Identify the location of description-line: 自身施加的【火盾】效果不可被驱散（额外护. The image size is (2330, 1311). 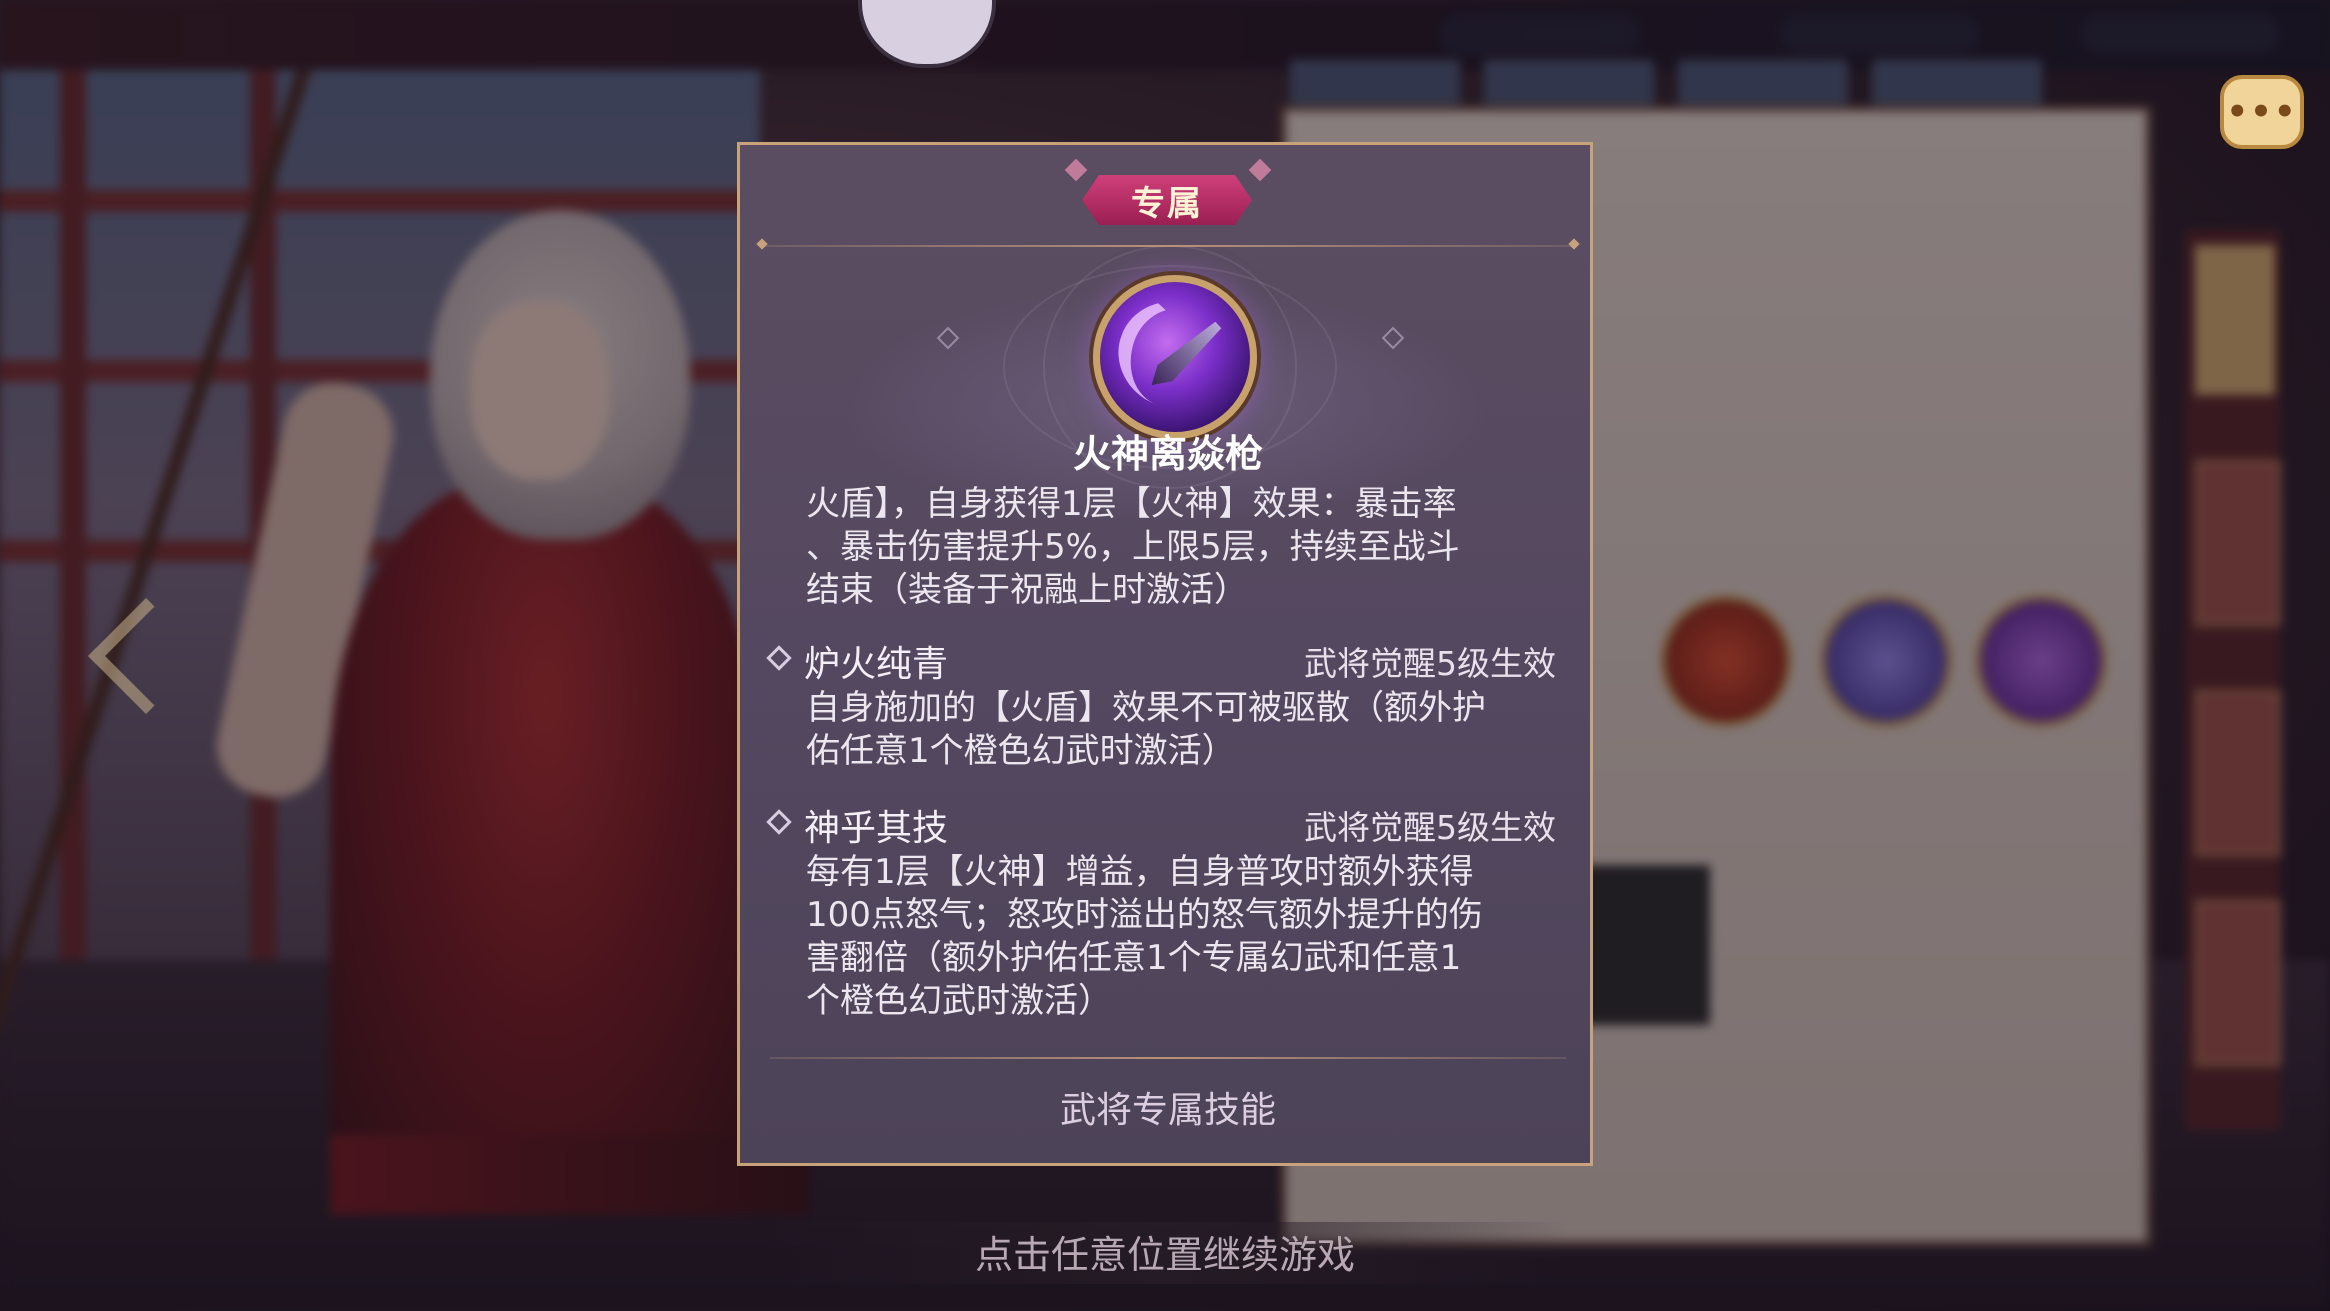
(1146, 708).